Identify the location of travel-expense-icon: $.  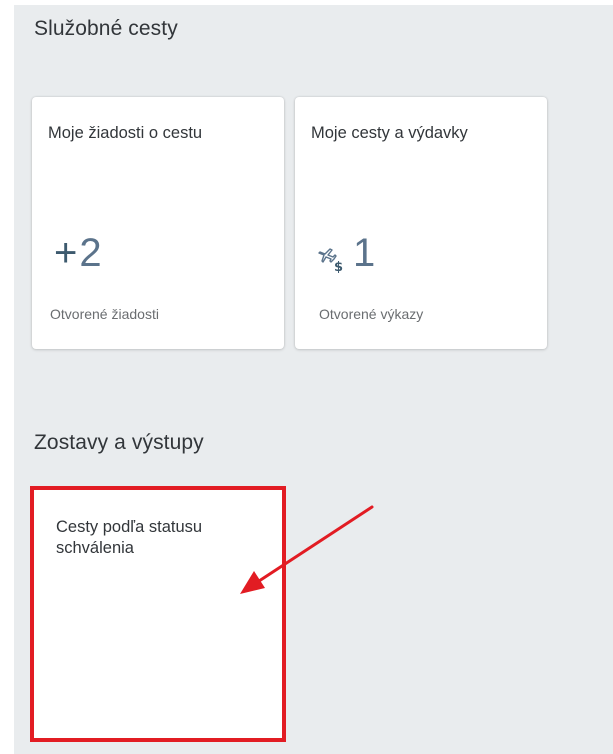
(330, 260).